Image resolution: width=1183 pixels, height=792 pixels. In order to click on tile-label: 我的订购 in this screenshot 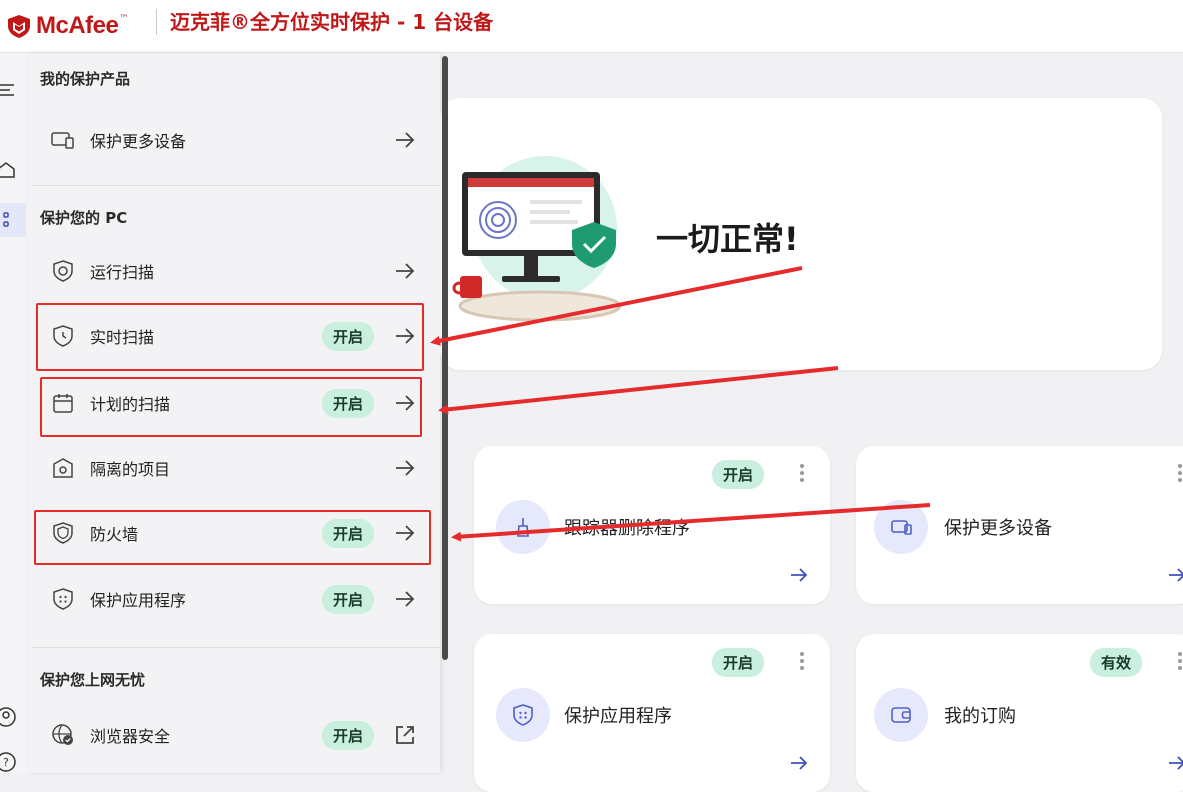, I will do `click(980, 716)`.